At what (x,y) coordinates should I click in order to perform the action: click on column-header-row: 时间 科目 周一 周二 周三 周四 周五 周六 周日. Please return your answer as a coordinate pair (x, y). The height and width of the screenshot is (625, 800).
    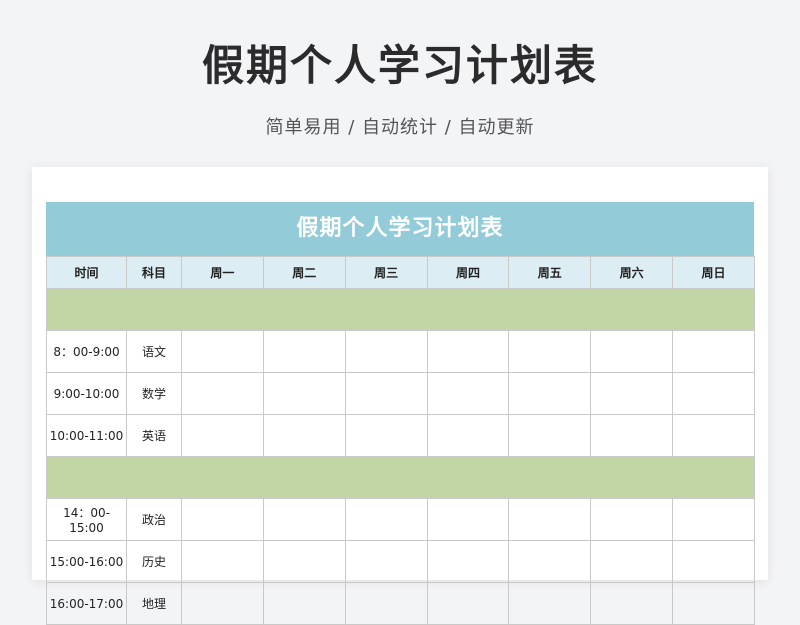
    Looking at the image, I should click on (400, 272).